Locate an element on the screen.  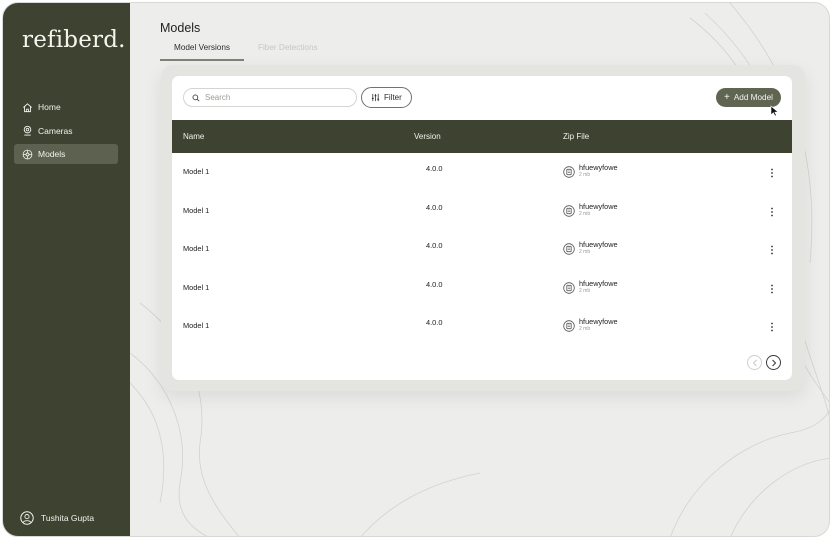
sidebar-item-home: Home is located at coordinates (66, 107).